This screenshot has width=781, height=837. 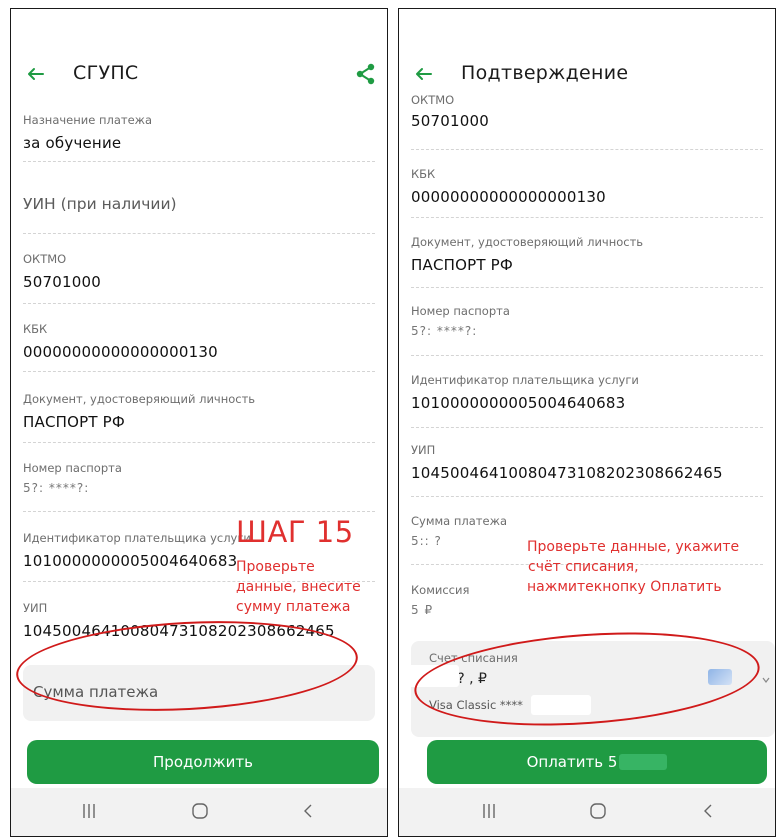 I want to click on note-line: счёт списания,, so click(x=583, y=567).